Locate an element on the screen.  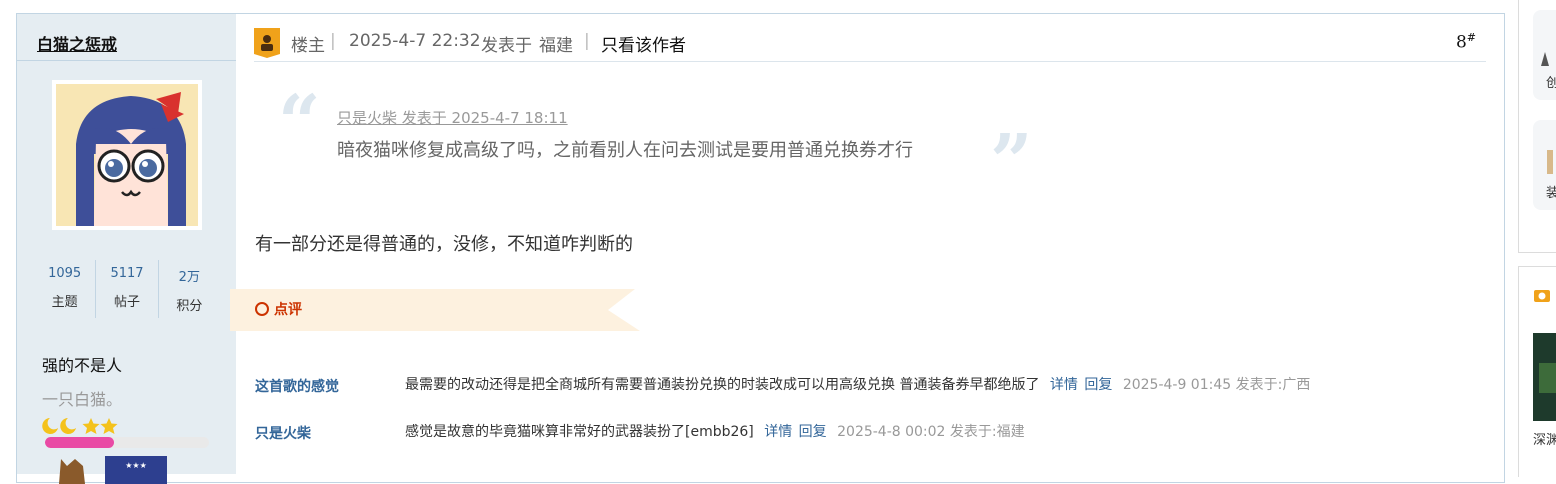
post-datetime: 2025-4-7 22:32 is located at coordinates (415, 41).